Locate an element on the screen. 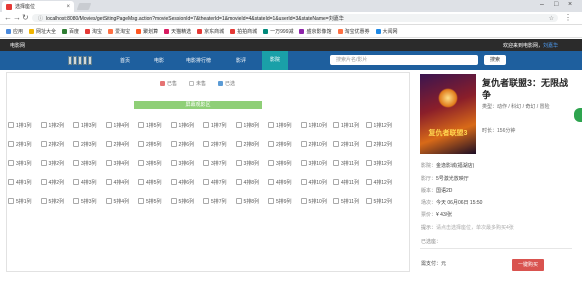 The width and height of the screenshot is (582, 281). back-arrow-icon: ← is located at coordinates (8, 18).